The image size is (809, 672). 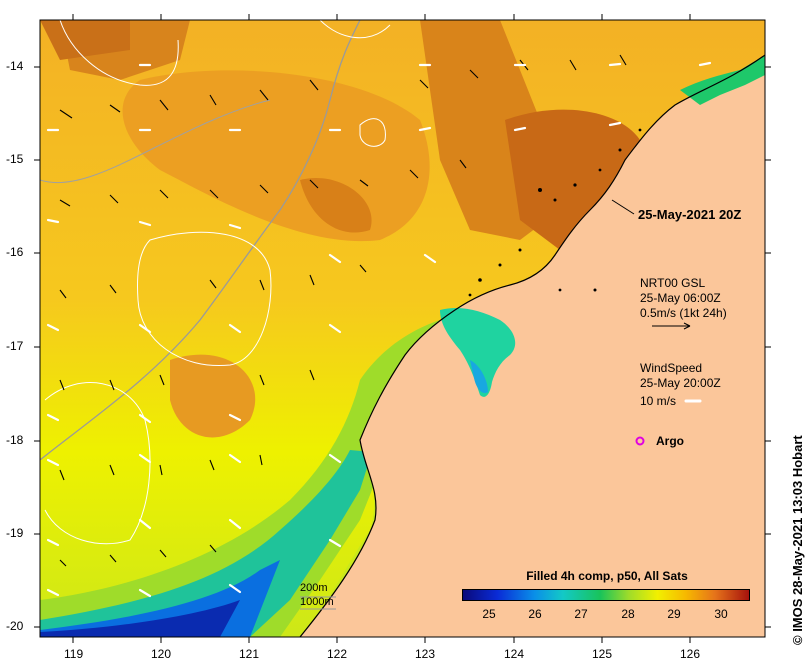 I want to click on colorbar, so click(x=606, y=595).